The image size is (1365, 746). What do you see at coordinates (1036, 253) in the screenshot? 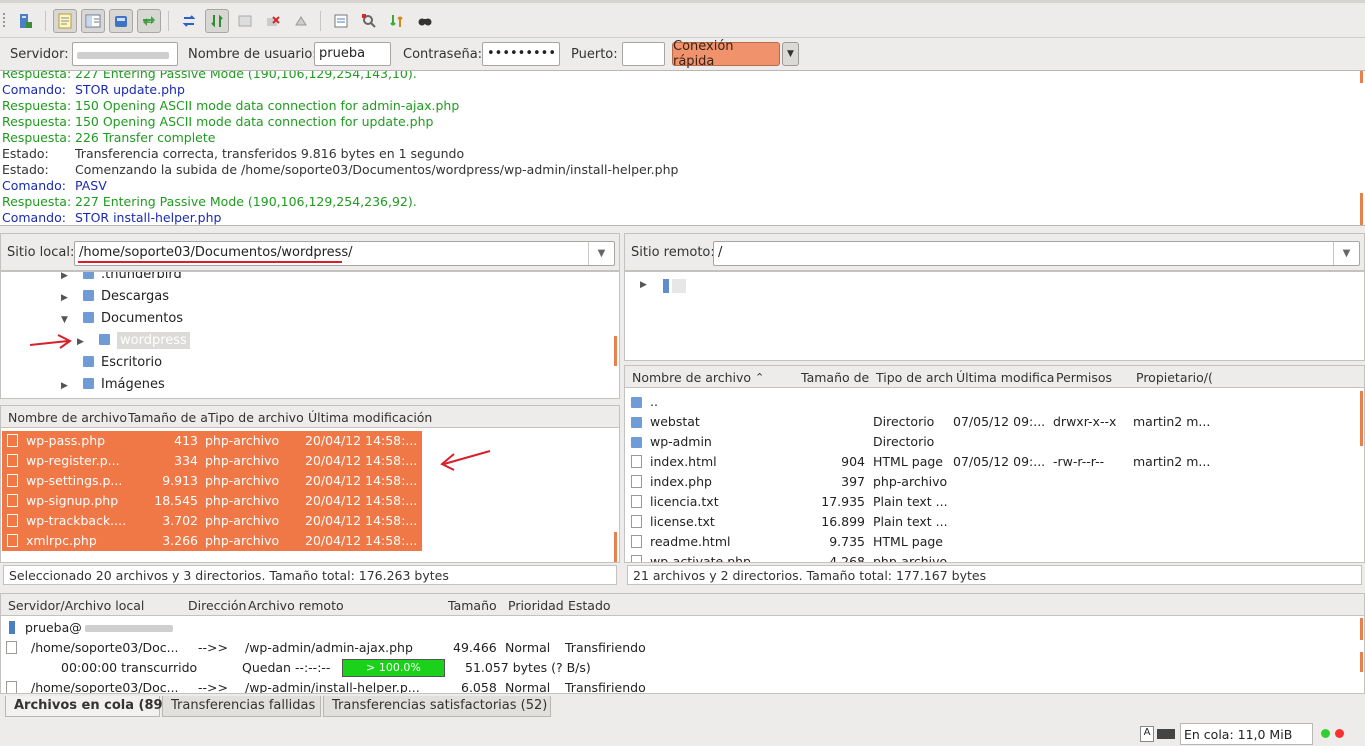
I see `remote-path-field: / ▼` at bounding box center [1036, 253].